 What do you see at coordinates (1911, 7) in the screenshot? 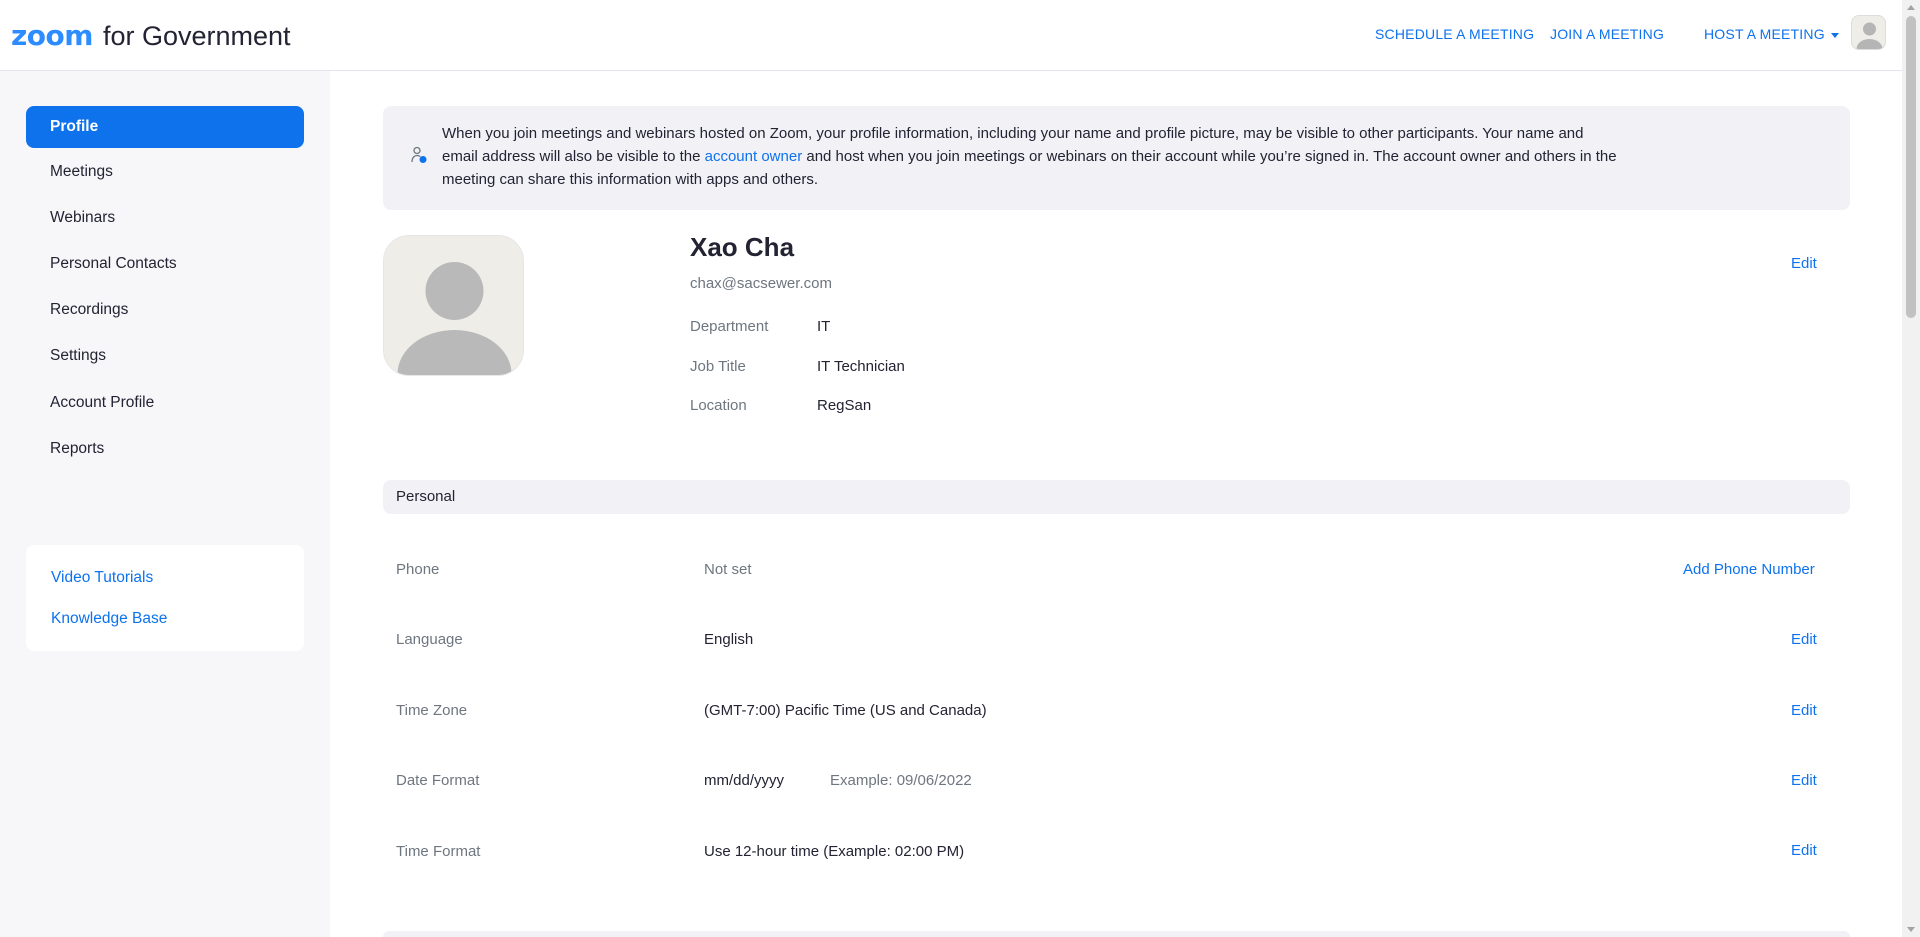
I see `scroll-up-arrow-icon` at bounding box center [1911, 7].